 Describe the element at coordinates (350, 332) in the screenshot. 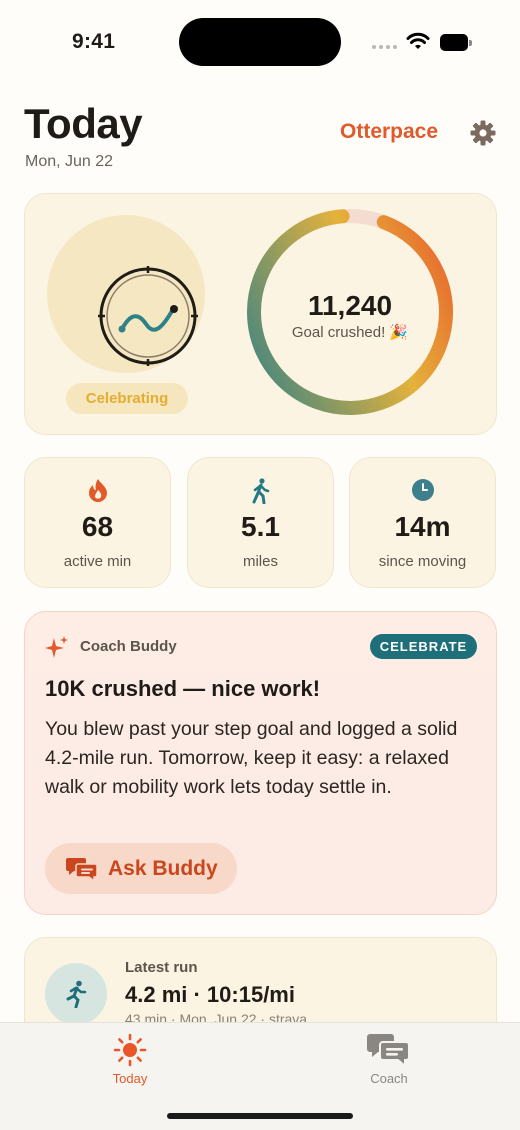

I see `steps-caption: Goal crushed! 🎉` at that location.